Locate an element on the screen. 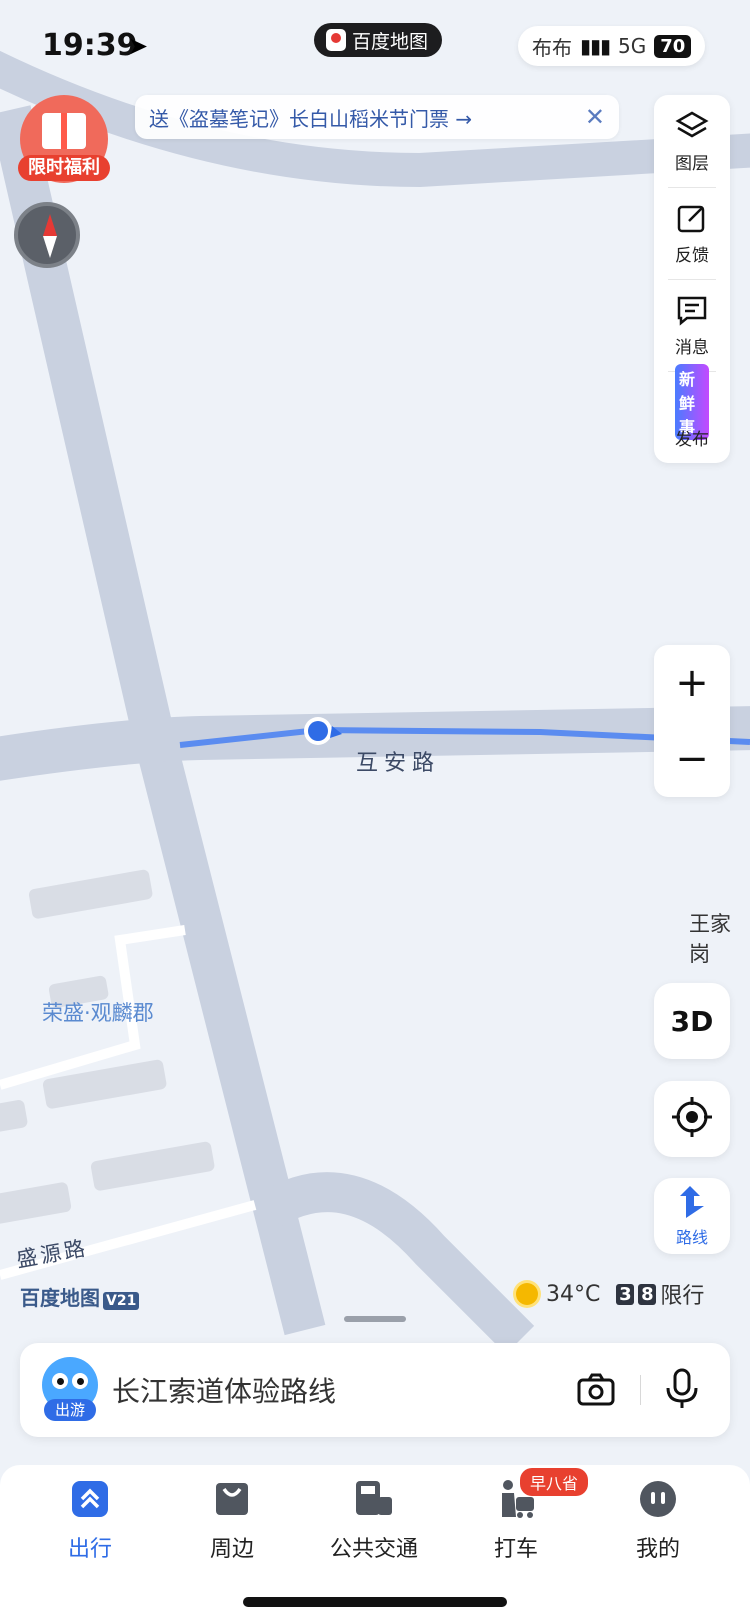 The height and width of the screenshot is (1623, 750). battery-indicator: 70 is located at coordinates (673, 46).